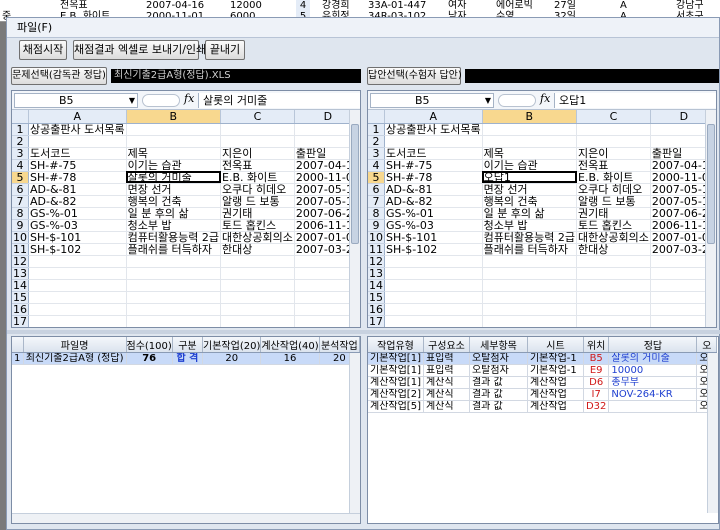 This screenshot has height=530, width=720. I want to click on sheet-cell: 오쿠다 히데오, so click(613, 189).